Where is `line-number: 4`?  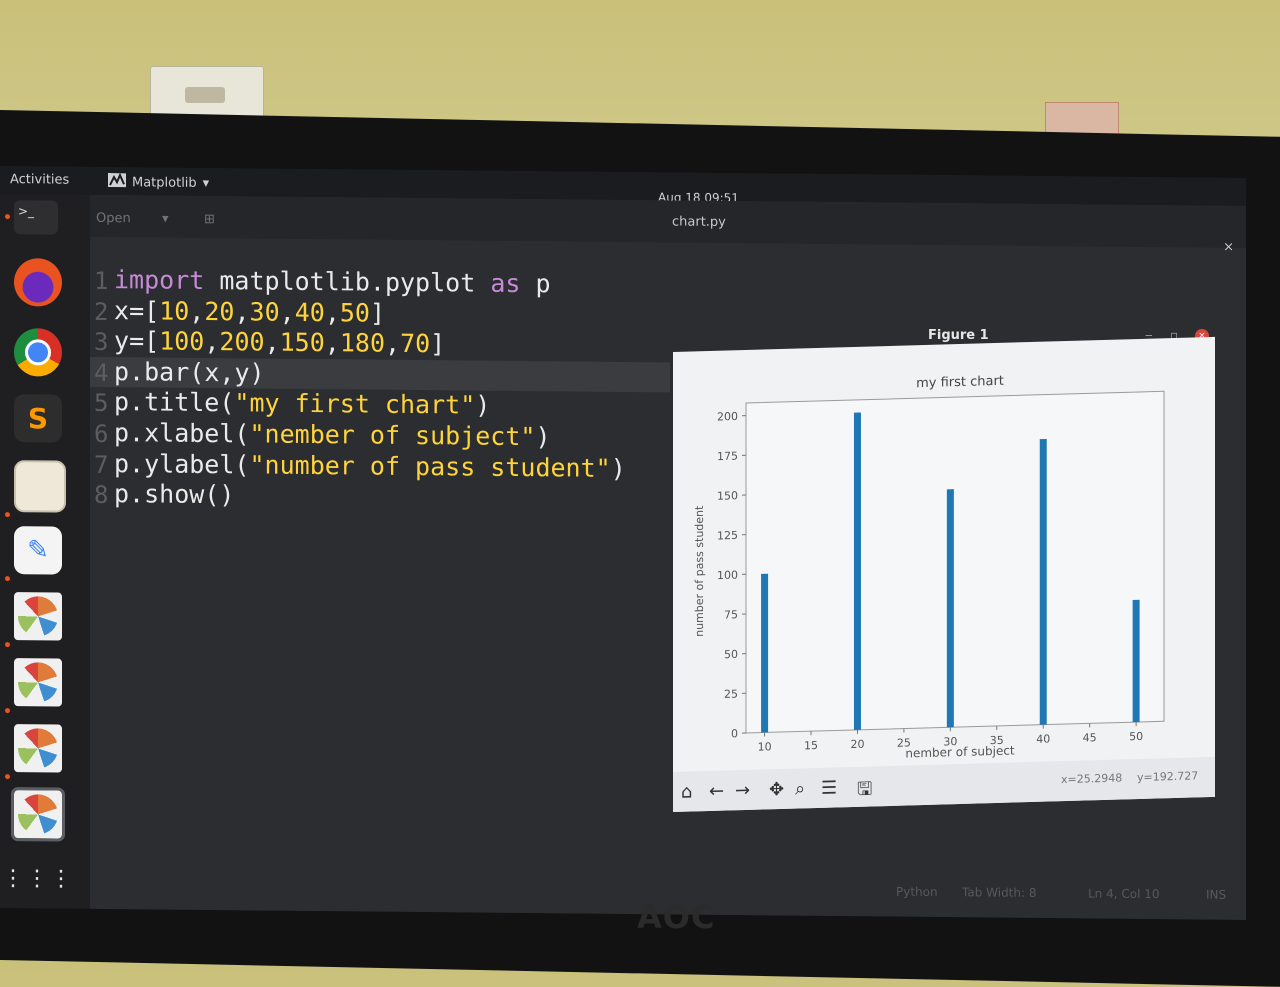 line-number: 4 is located at coordinates (105, 373).